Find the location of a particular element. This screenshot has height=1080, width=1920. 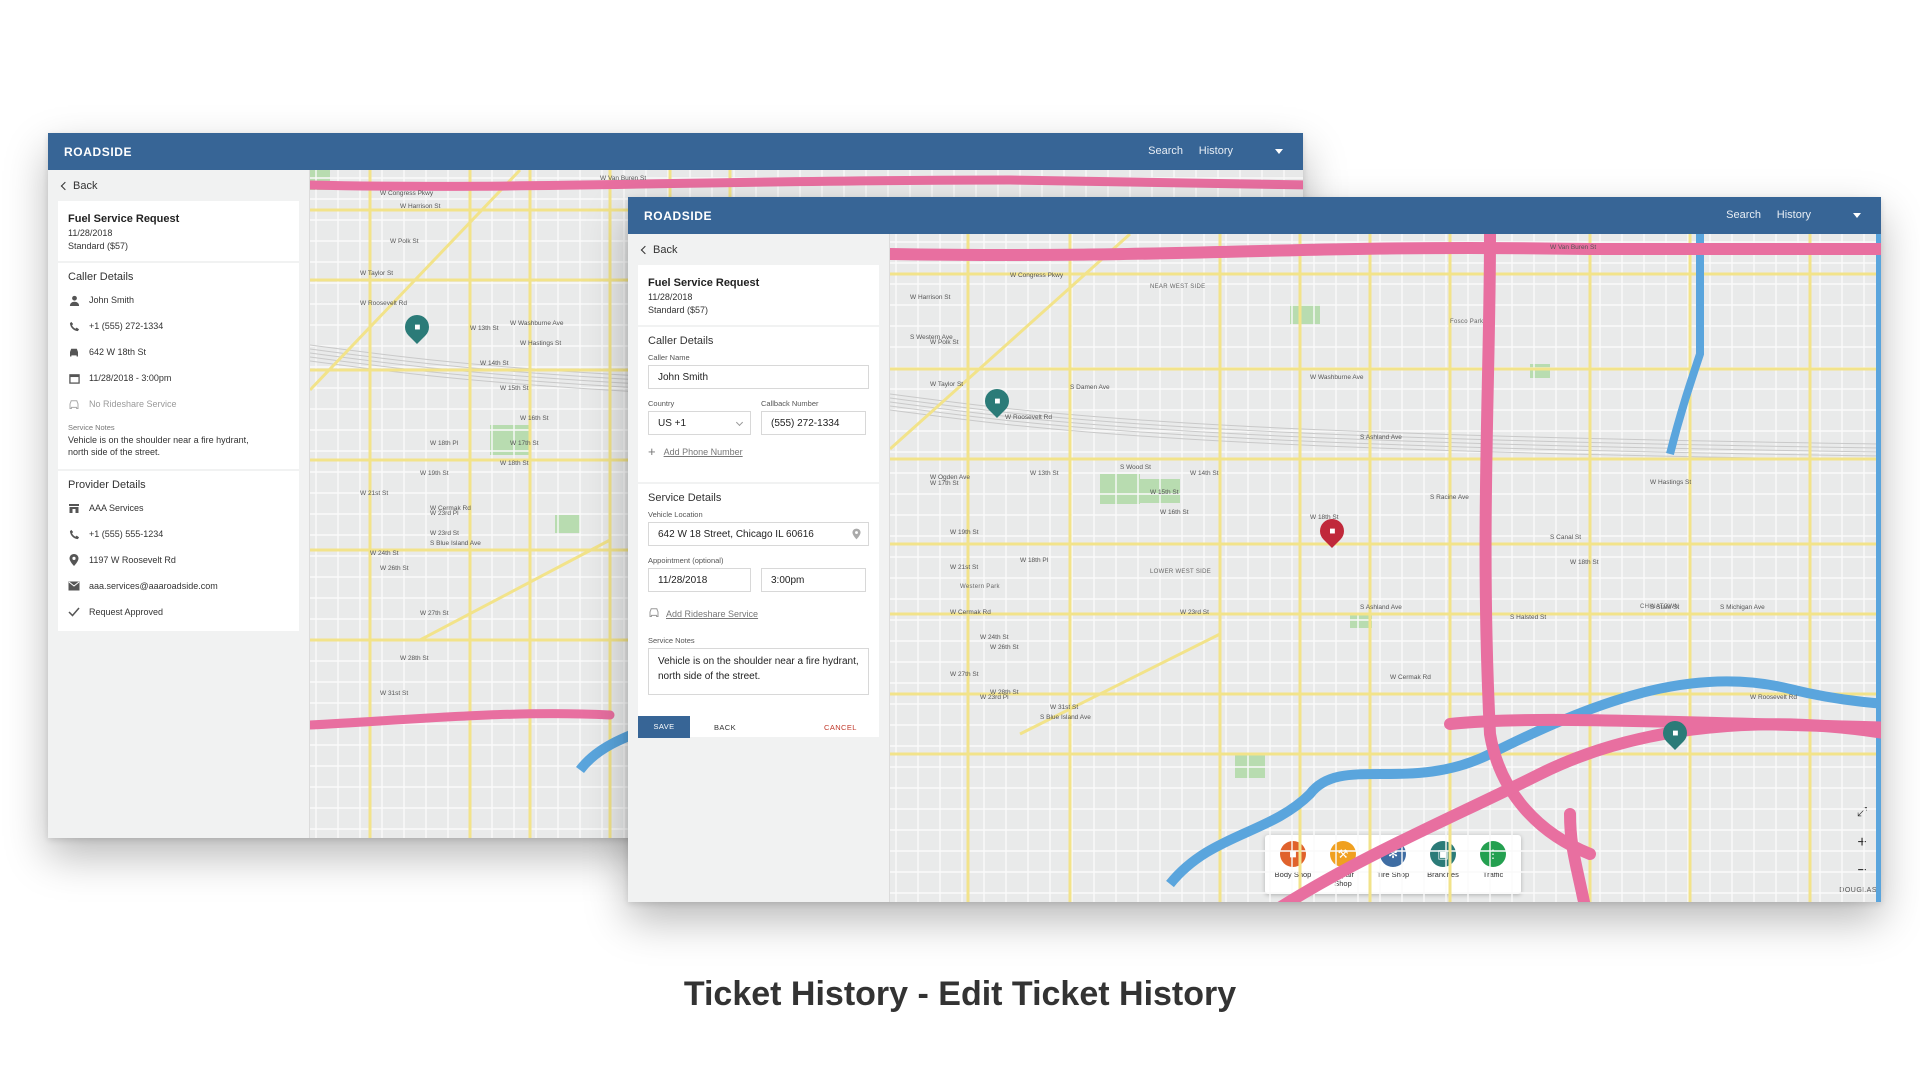

map-street-label: W Harrison St is located at coordinates (930, 297).